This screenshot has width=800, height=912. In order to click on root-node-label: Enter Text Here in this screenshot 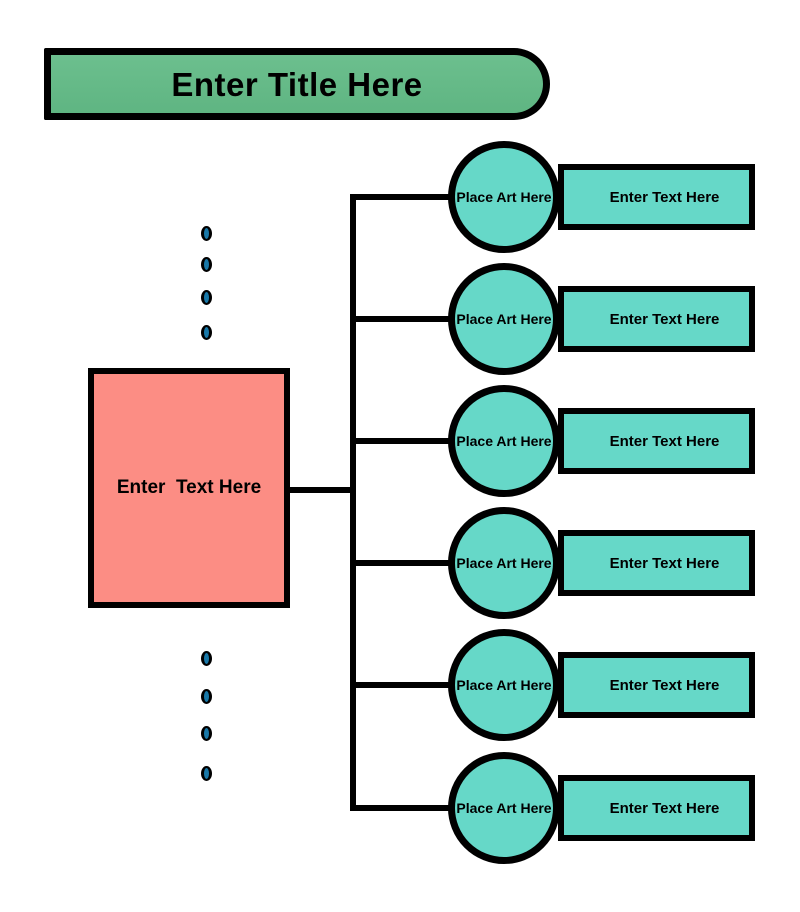, I will do `click(189, 487)`.